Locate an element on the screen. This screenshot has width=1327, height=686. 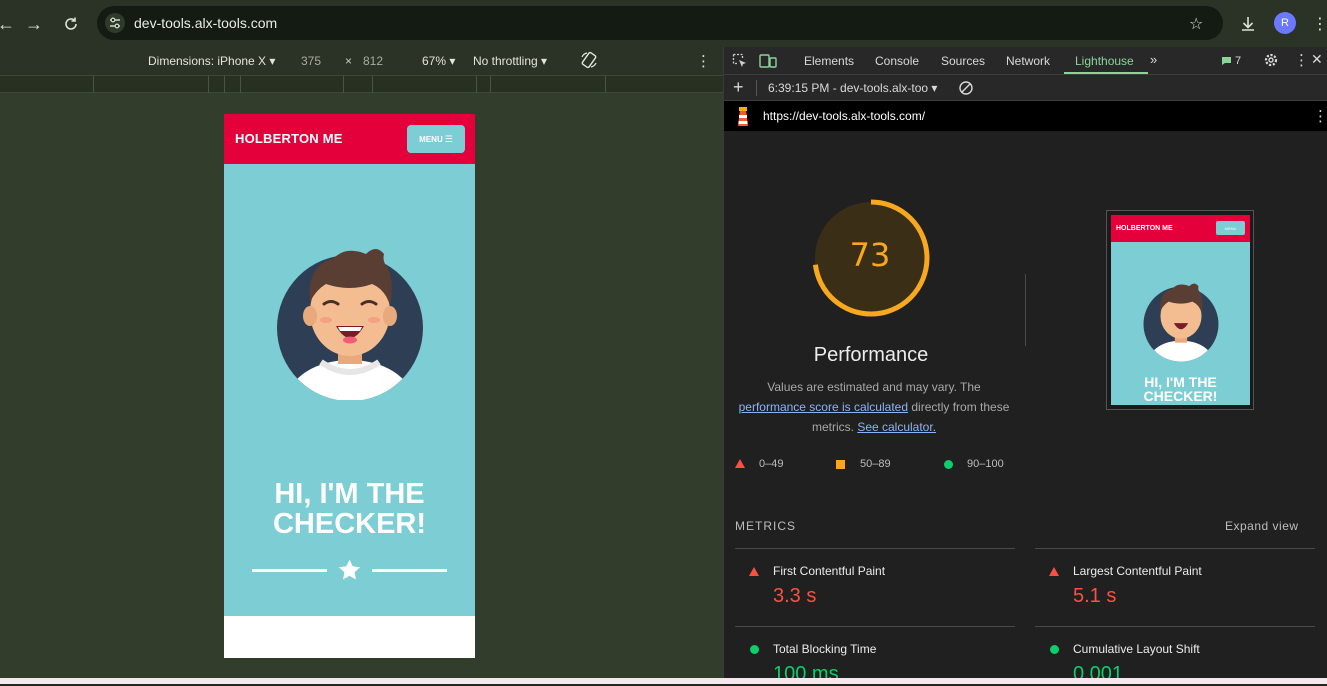
site-info-icon is located at coordinates (115, 23).